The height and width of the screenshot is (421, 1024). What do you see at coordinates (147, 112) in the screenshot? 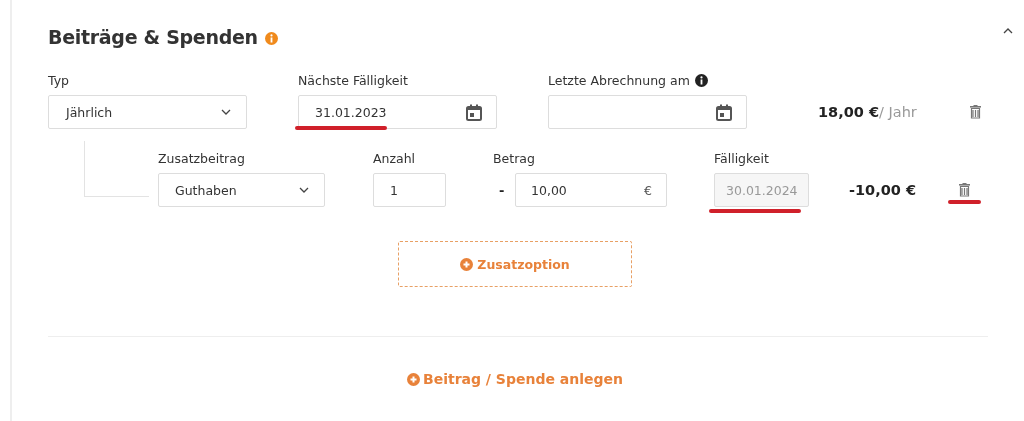
I see `select-field: Jährlich` at bounding box center [147, 112].